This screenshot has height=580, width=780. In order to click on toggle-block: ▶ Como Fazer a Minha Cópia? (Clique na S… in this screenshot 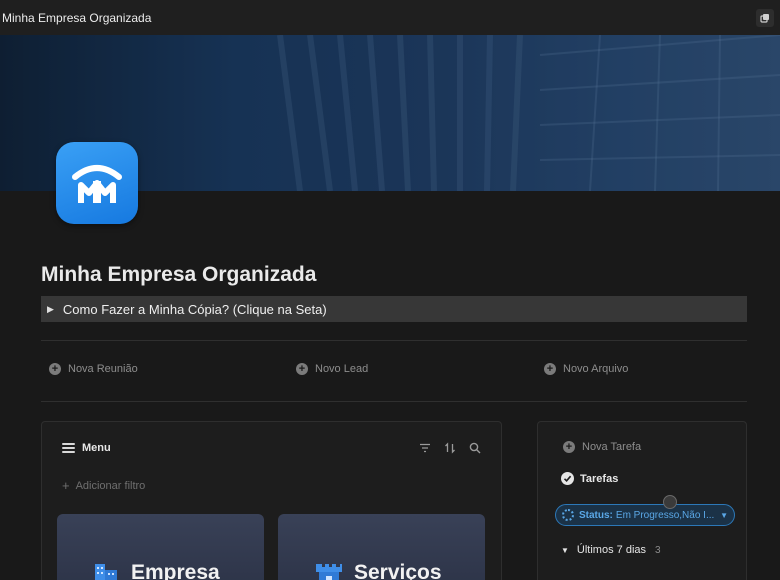, I will do `click(394, 309)`.